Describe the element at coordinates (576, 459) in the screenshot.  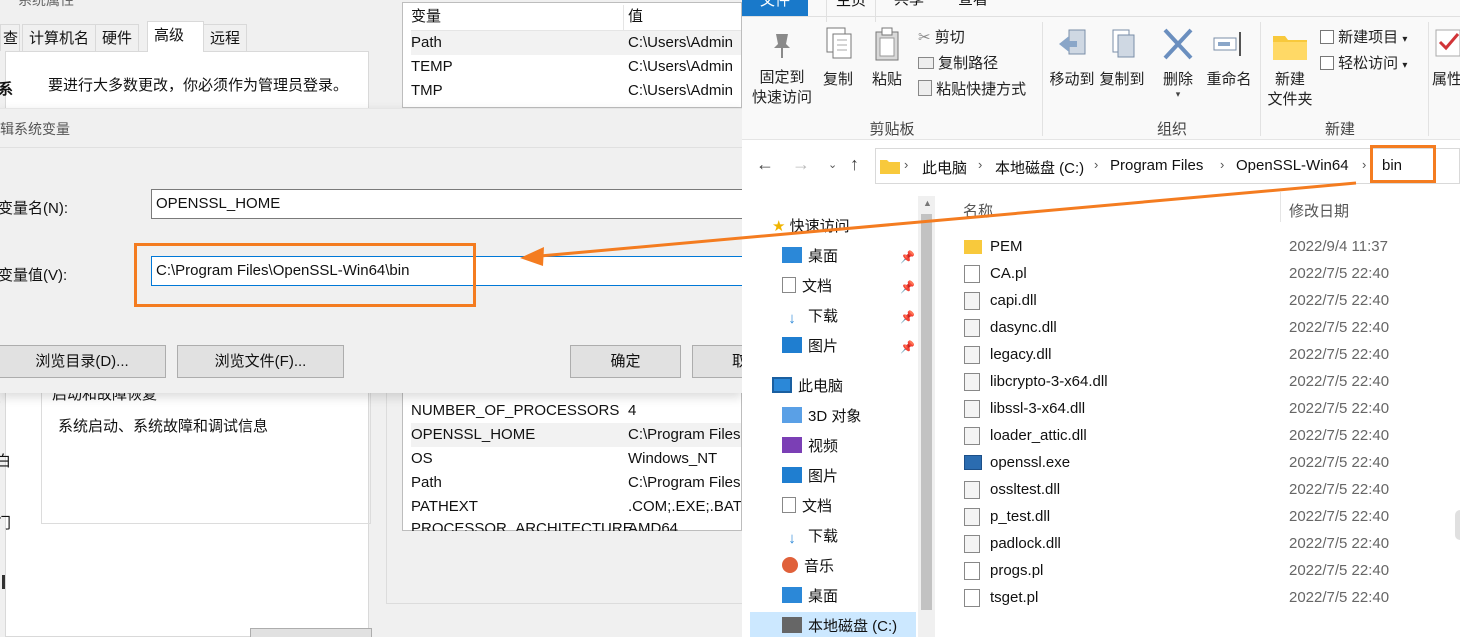
I see `table-row: OS Windows_NT` at that location.